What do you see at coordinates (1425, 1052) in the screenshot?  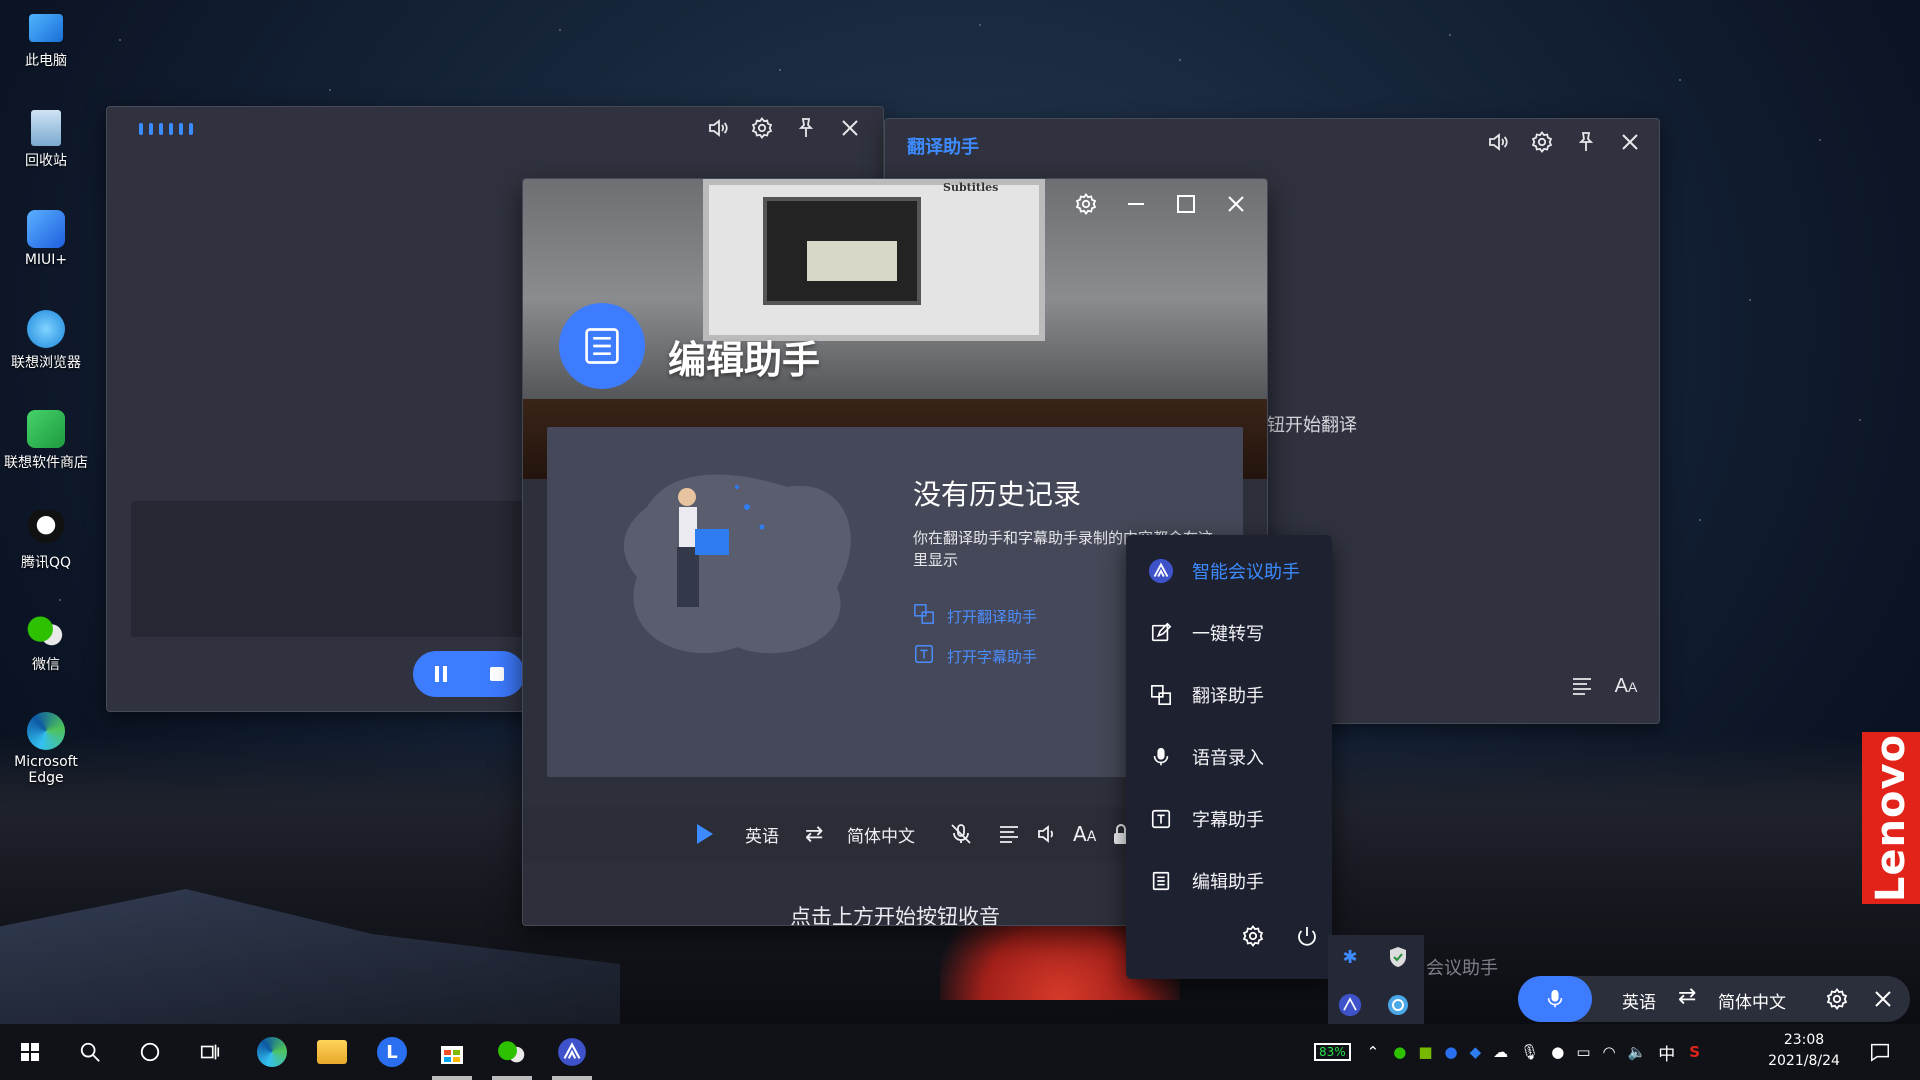 I see `nvidia-icon: ■` at bounding box center [1425, 1052].